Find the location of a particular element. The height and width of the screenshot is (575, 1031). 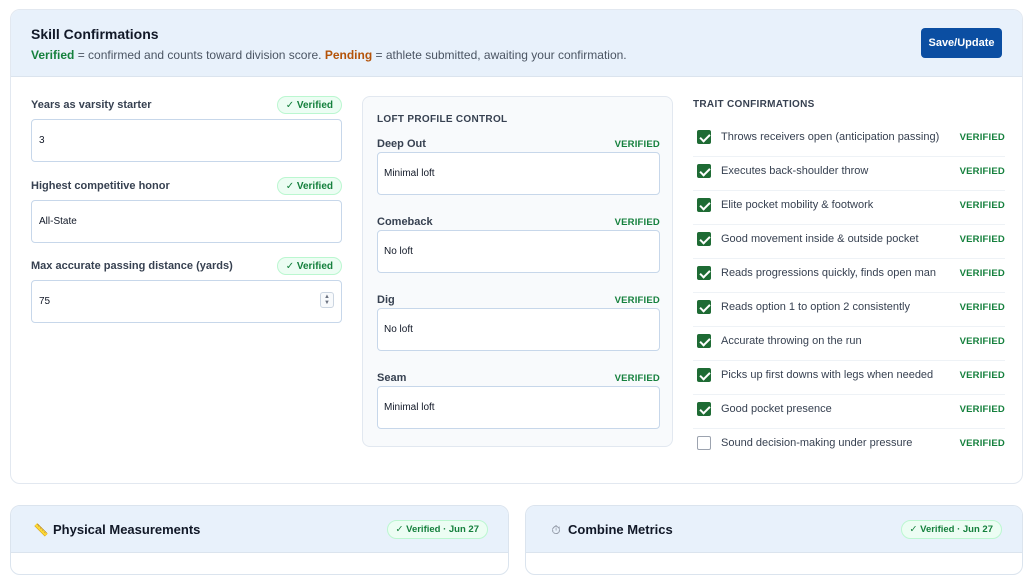

ruler-icon: 📏 is located at coordinates (41, 530).